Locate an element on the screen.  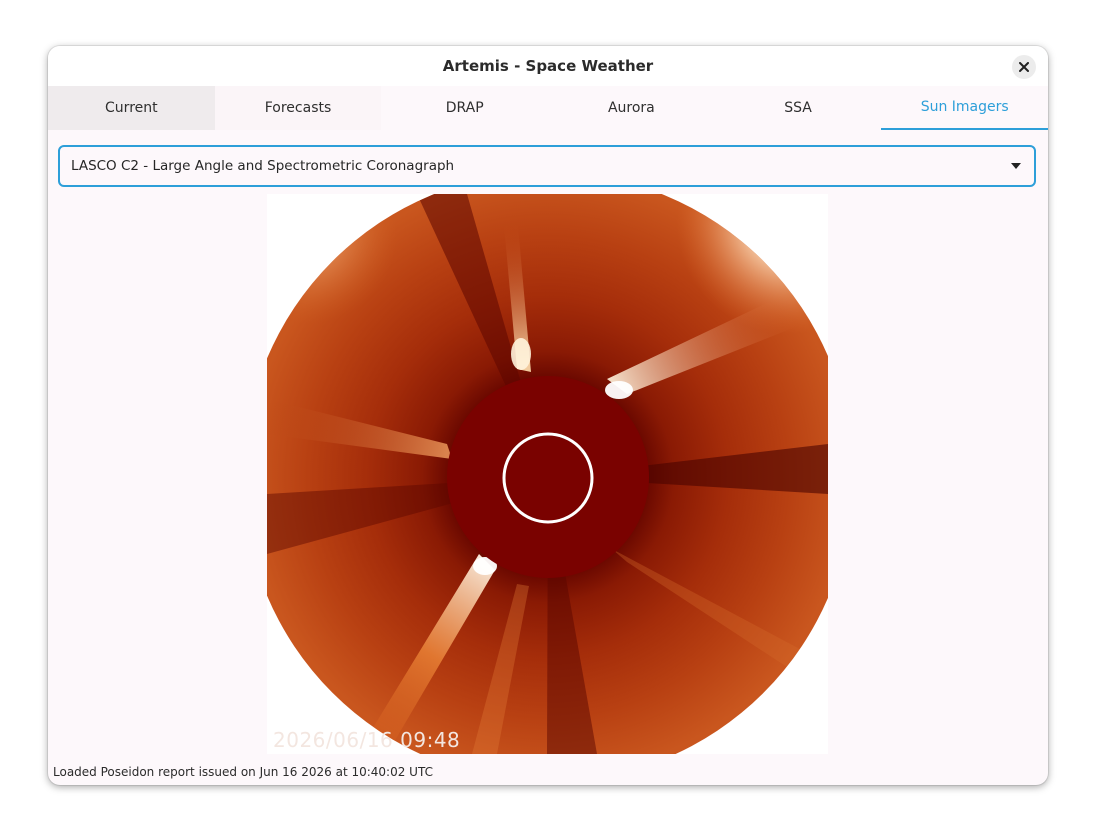
tab-aurora: Aurora is located at coordinates (631, 108).